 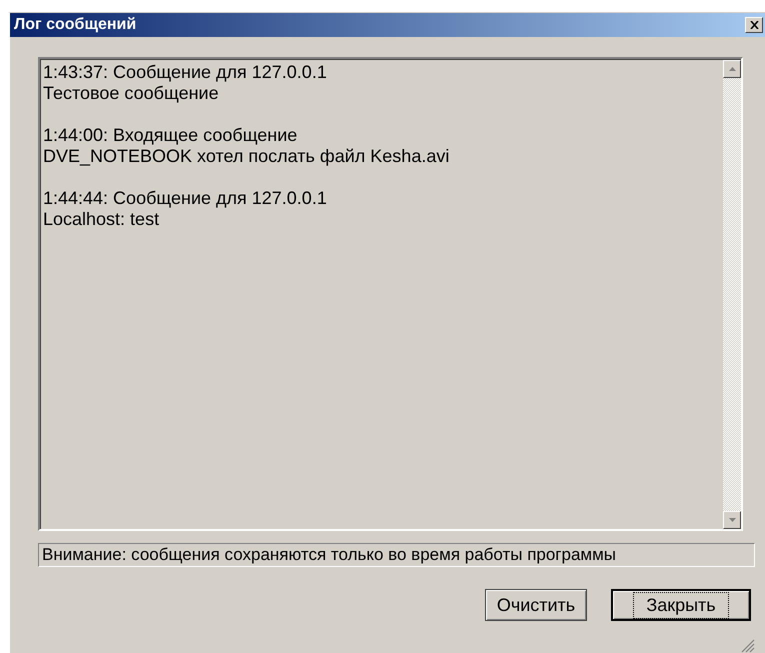 I want to click on up-arrow-icon, so click(x=732, y=69).